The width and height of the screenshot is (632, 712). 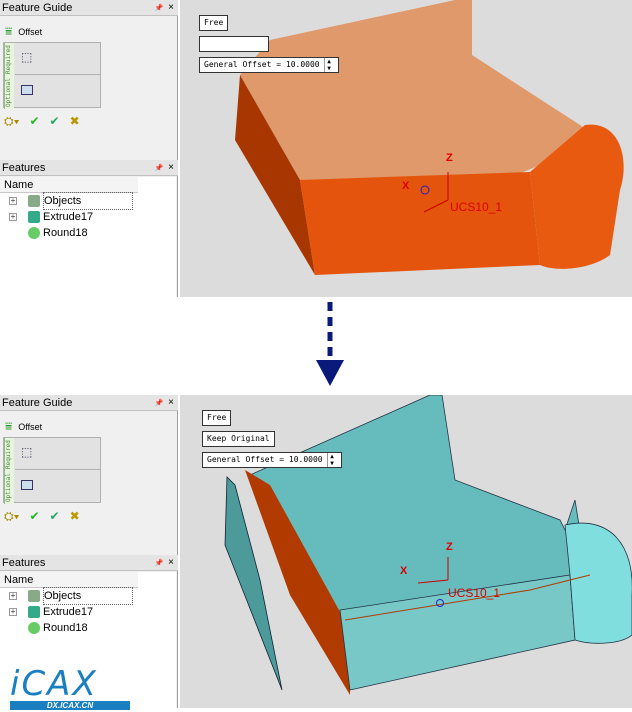 I want to click on offset-round-face, so click(x=598, y=583).